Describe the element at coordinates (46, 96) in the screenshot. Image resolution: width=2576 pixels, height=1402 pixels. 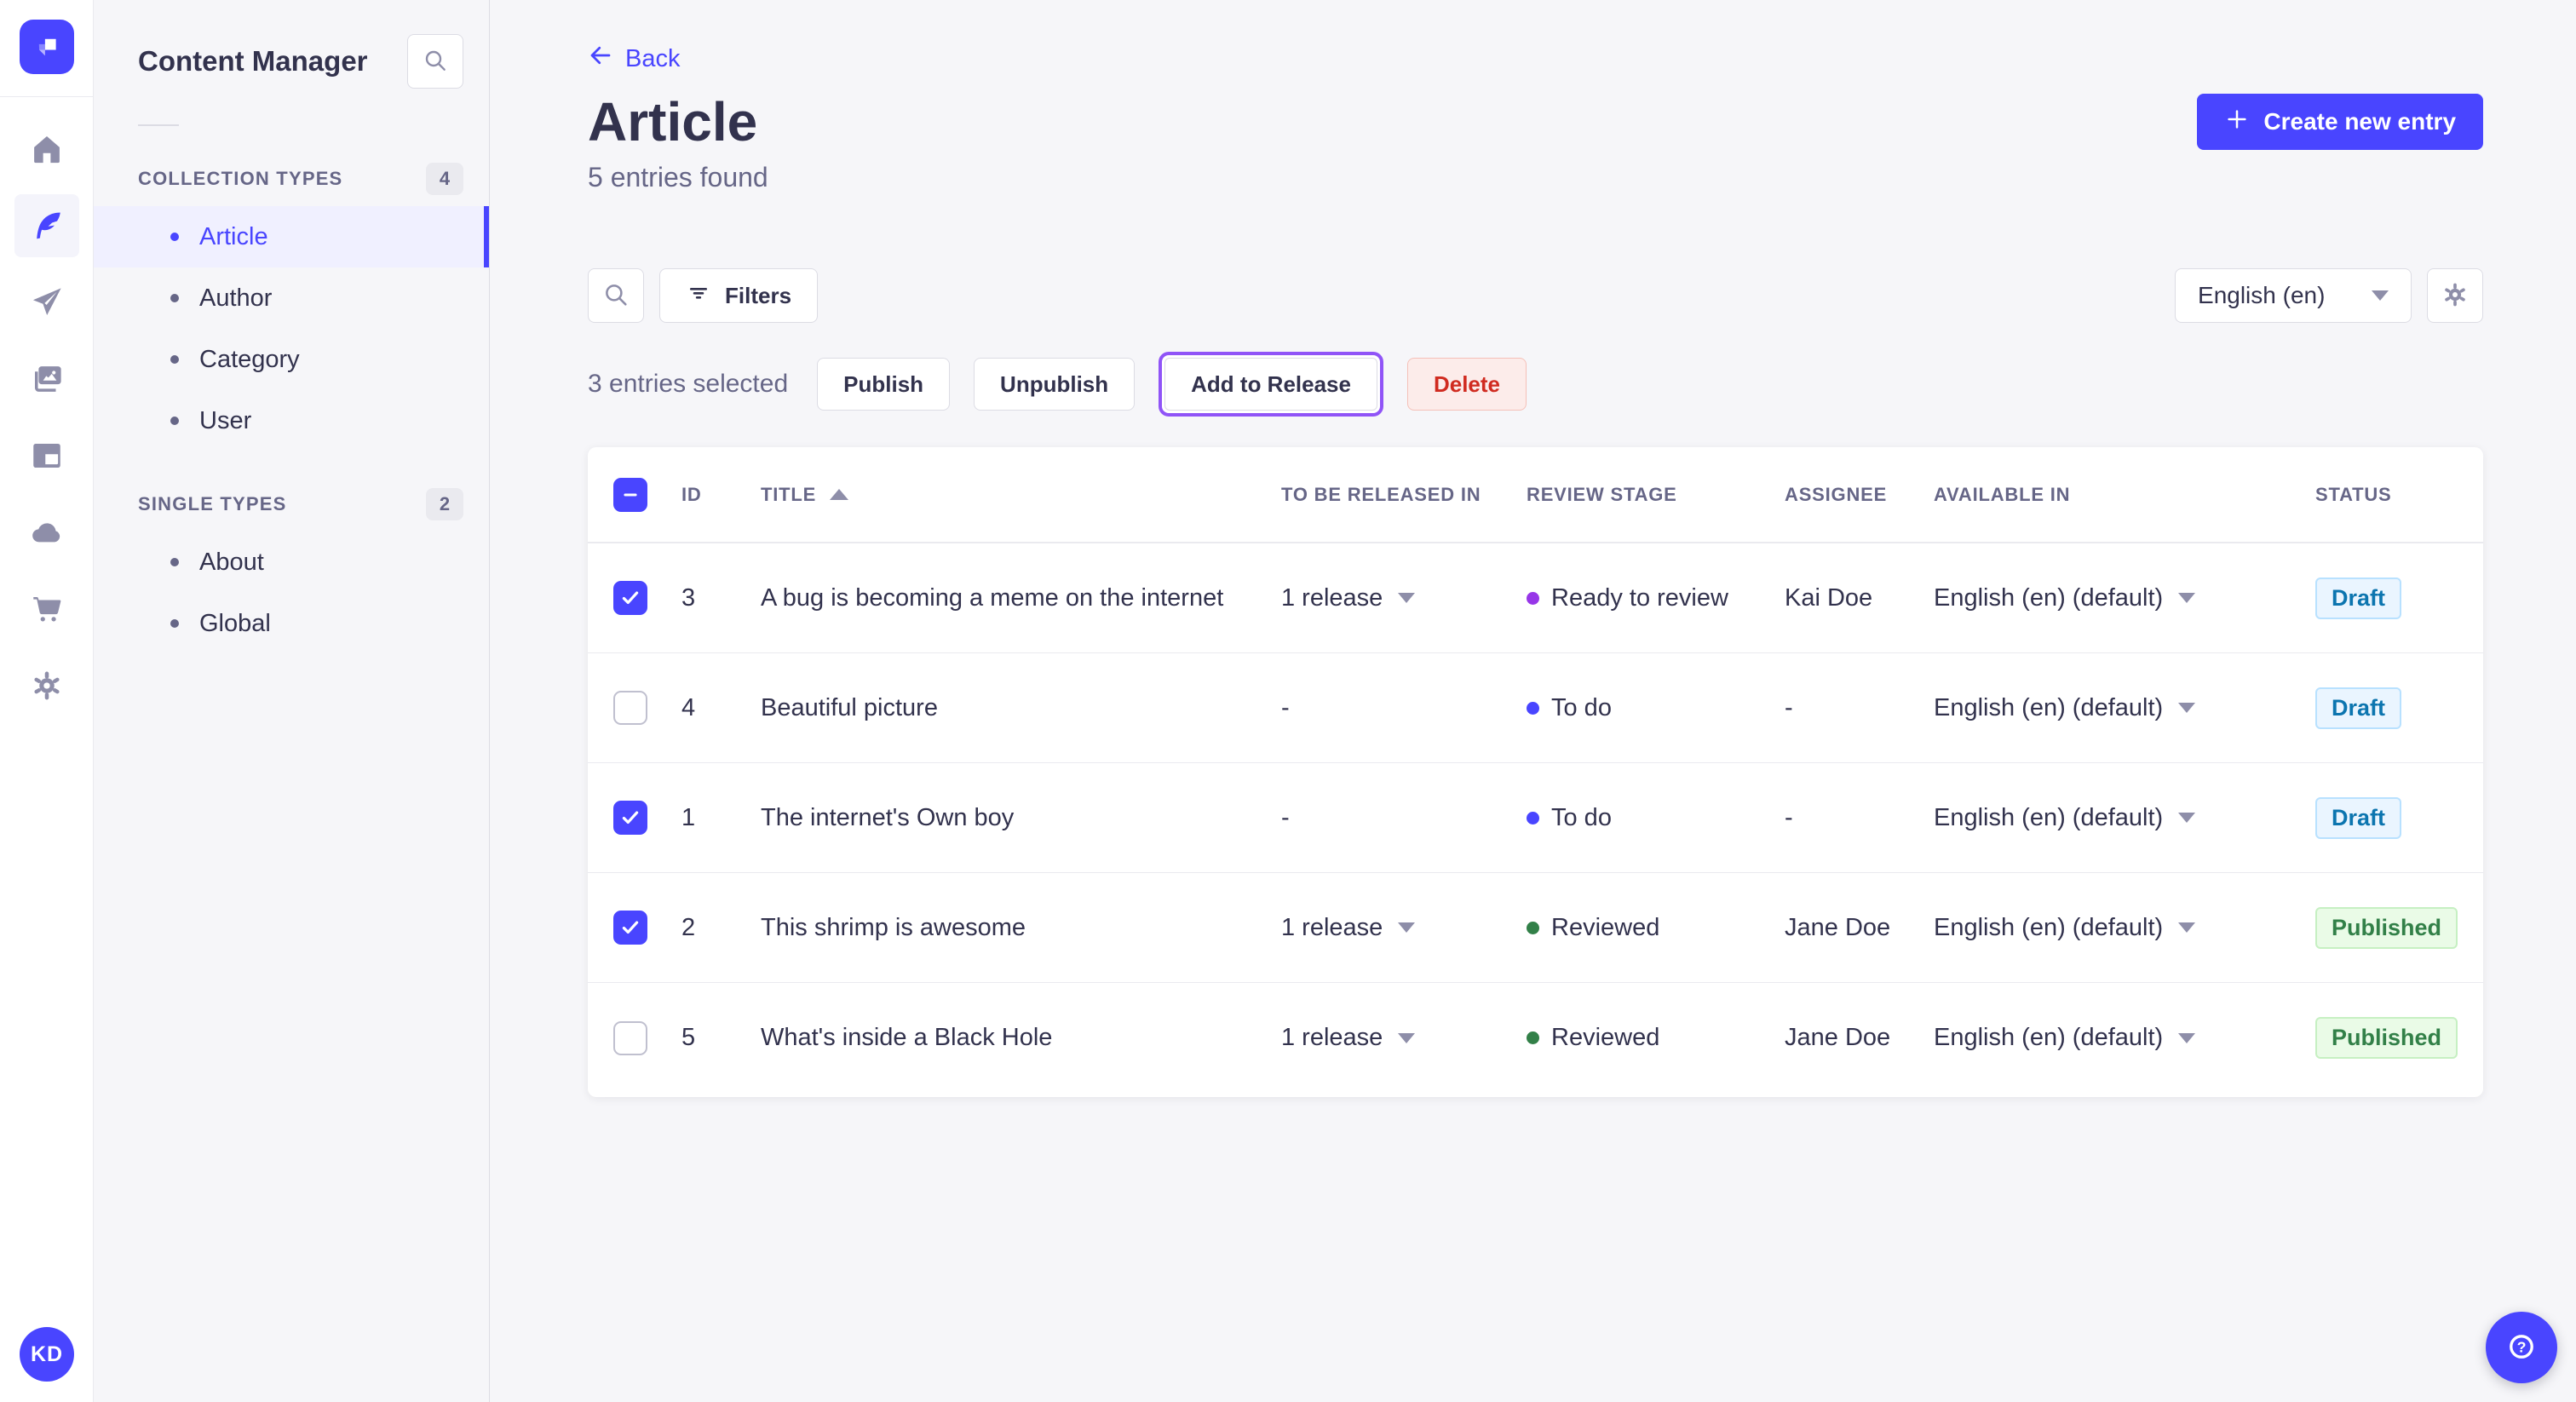
I see `rail-divider` at that location.